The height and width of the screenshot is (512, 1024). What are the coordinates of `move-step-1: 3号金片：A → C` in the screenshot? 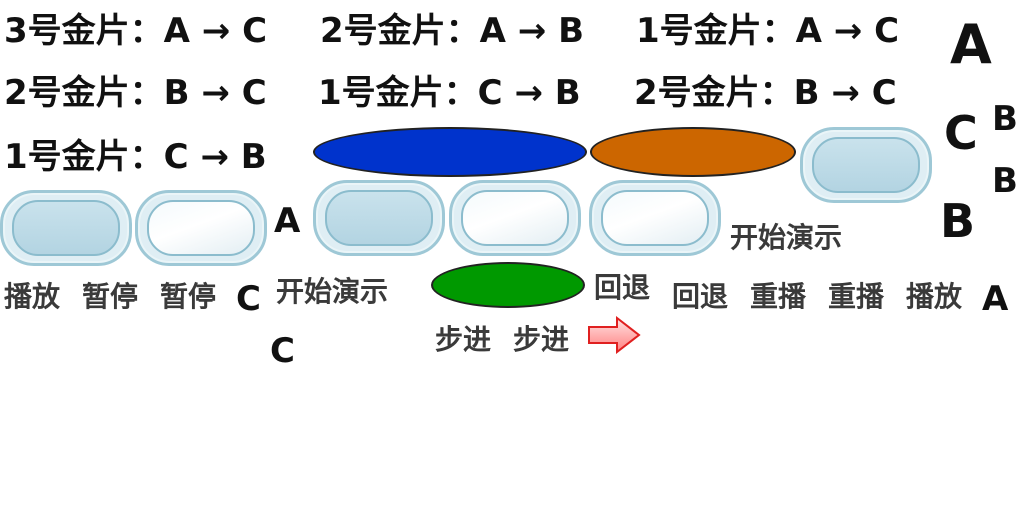 It's located at (136, 31).